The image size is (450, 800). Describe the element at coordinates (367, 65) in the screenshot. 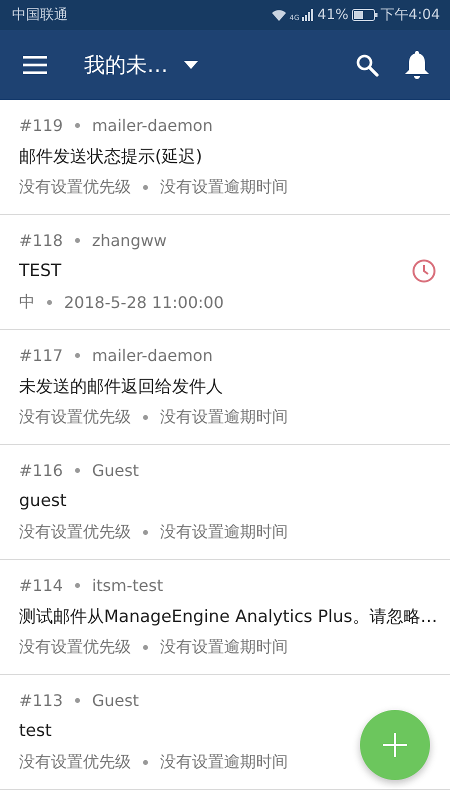

I see `search-icon` at that location.